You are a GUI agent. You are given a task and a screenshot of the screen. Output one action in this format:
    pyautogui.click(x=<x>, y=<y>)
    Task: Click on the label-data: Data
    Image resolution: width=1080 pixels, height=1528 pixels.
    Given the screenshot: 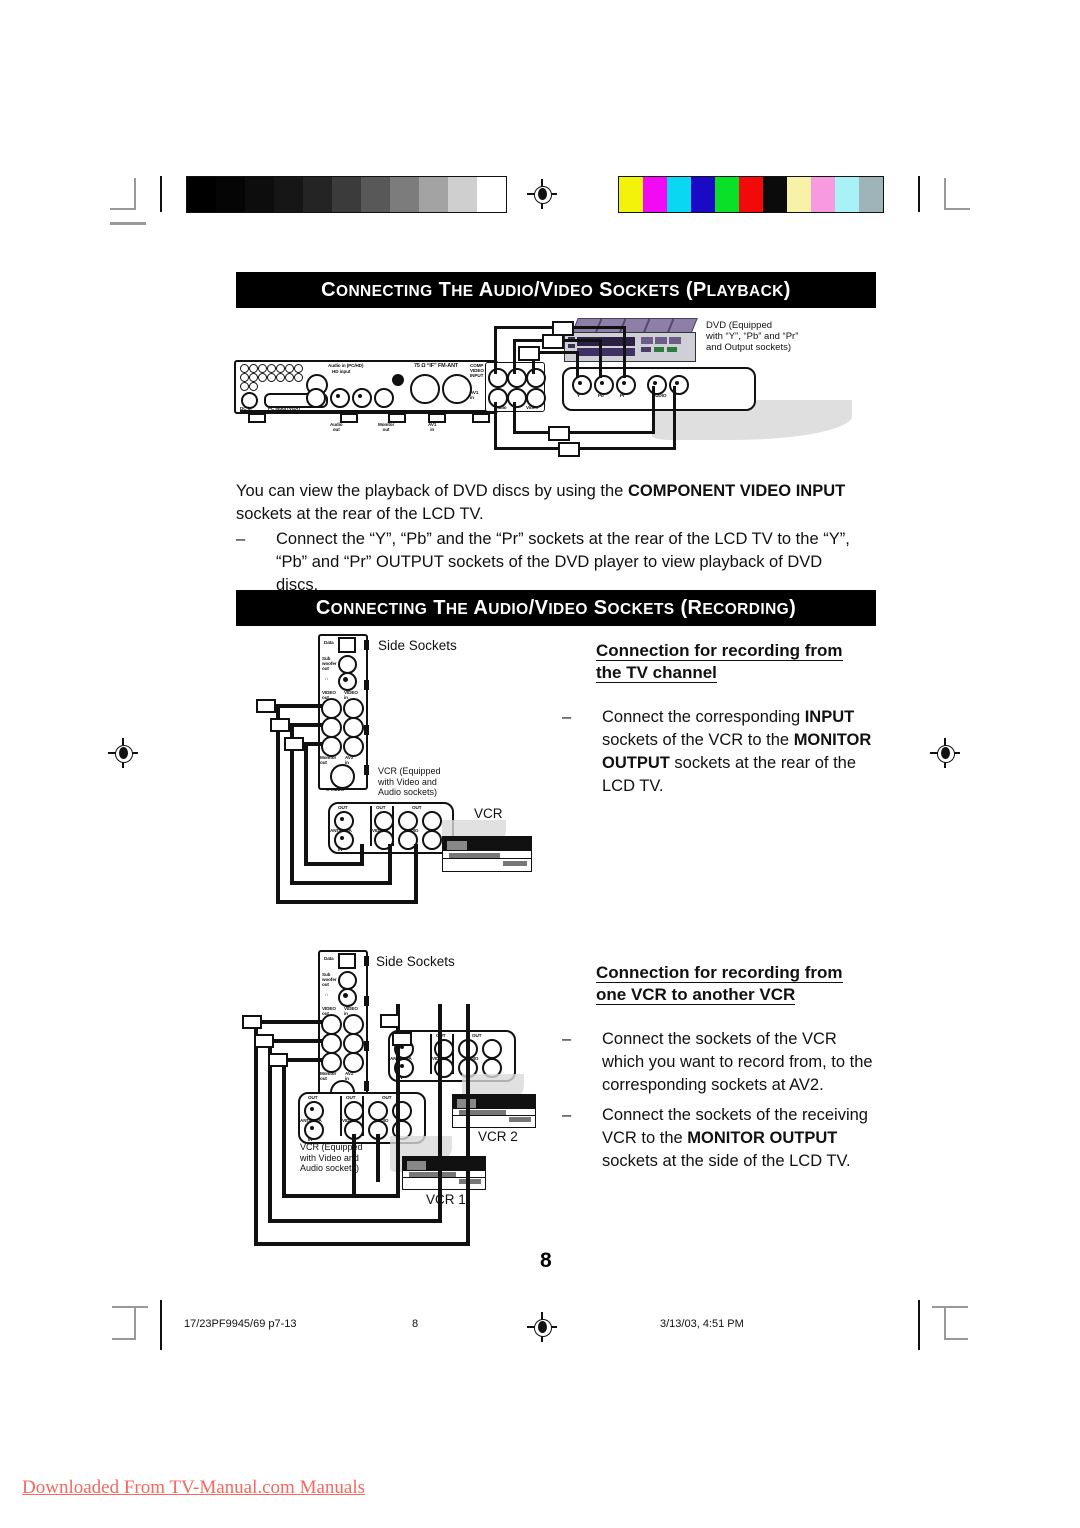 What is the action you would take?
    pyautogui.click(x=329, y=642)
    